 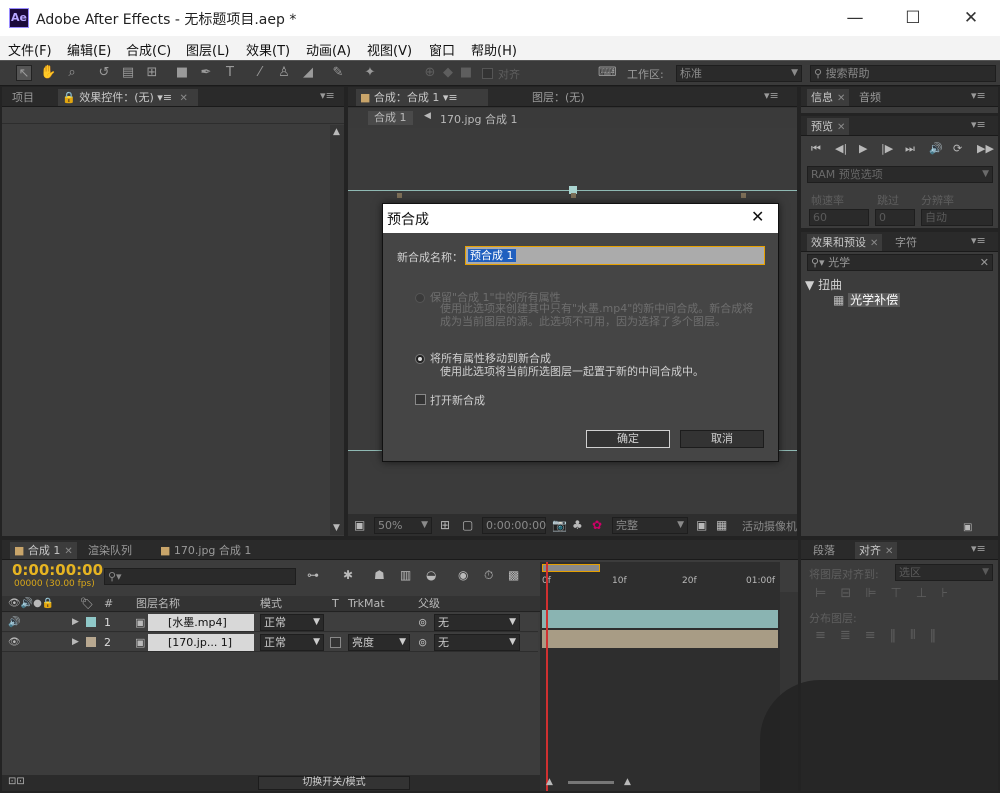 What do you see at coordinates (900, 262) in the screenshot?
I see `effects-search-input: ⚲▾ 光学 ✕` at bounding box center [900, 262].